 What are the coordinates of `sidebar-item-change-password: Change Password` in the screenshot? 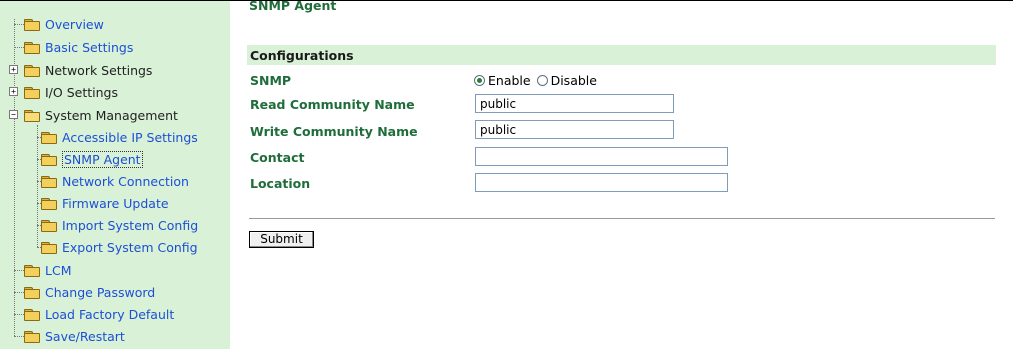 It's located at (84, 292).